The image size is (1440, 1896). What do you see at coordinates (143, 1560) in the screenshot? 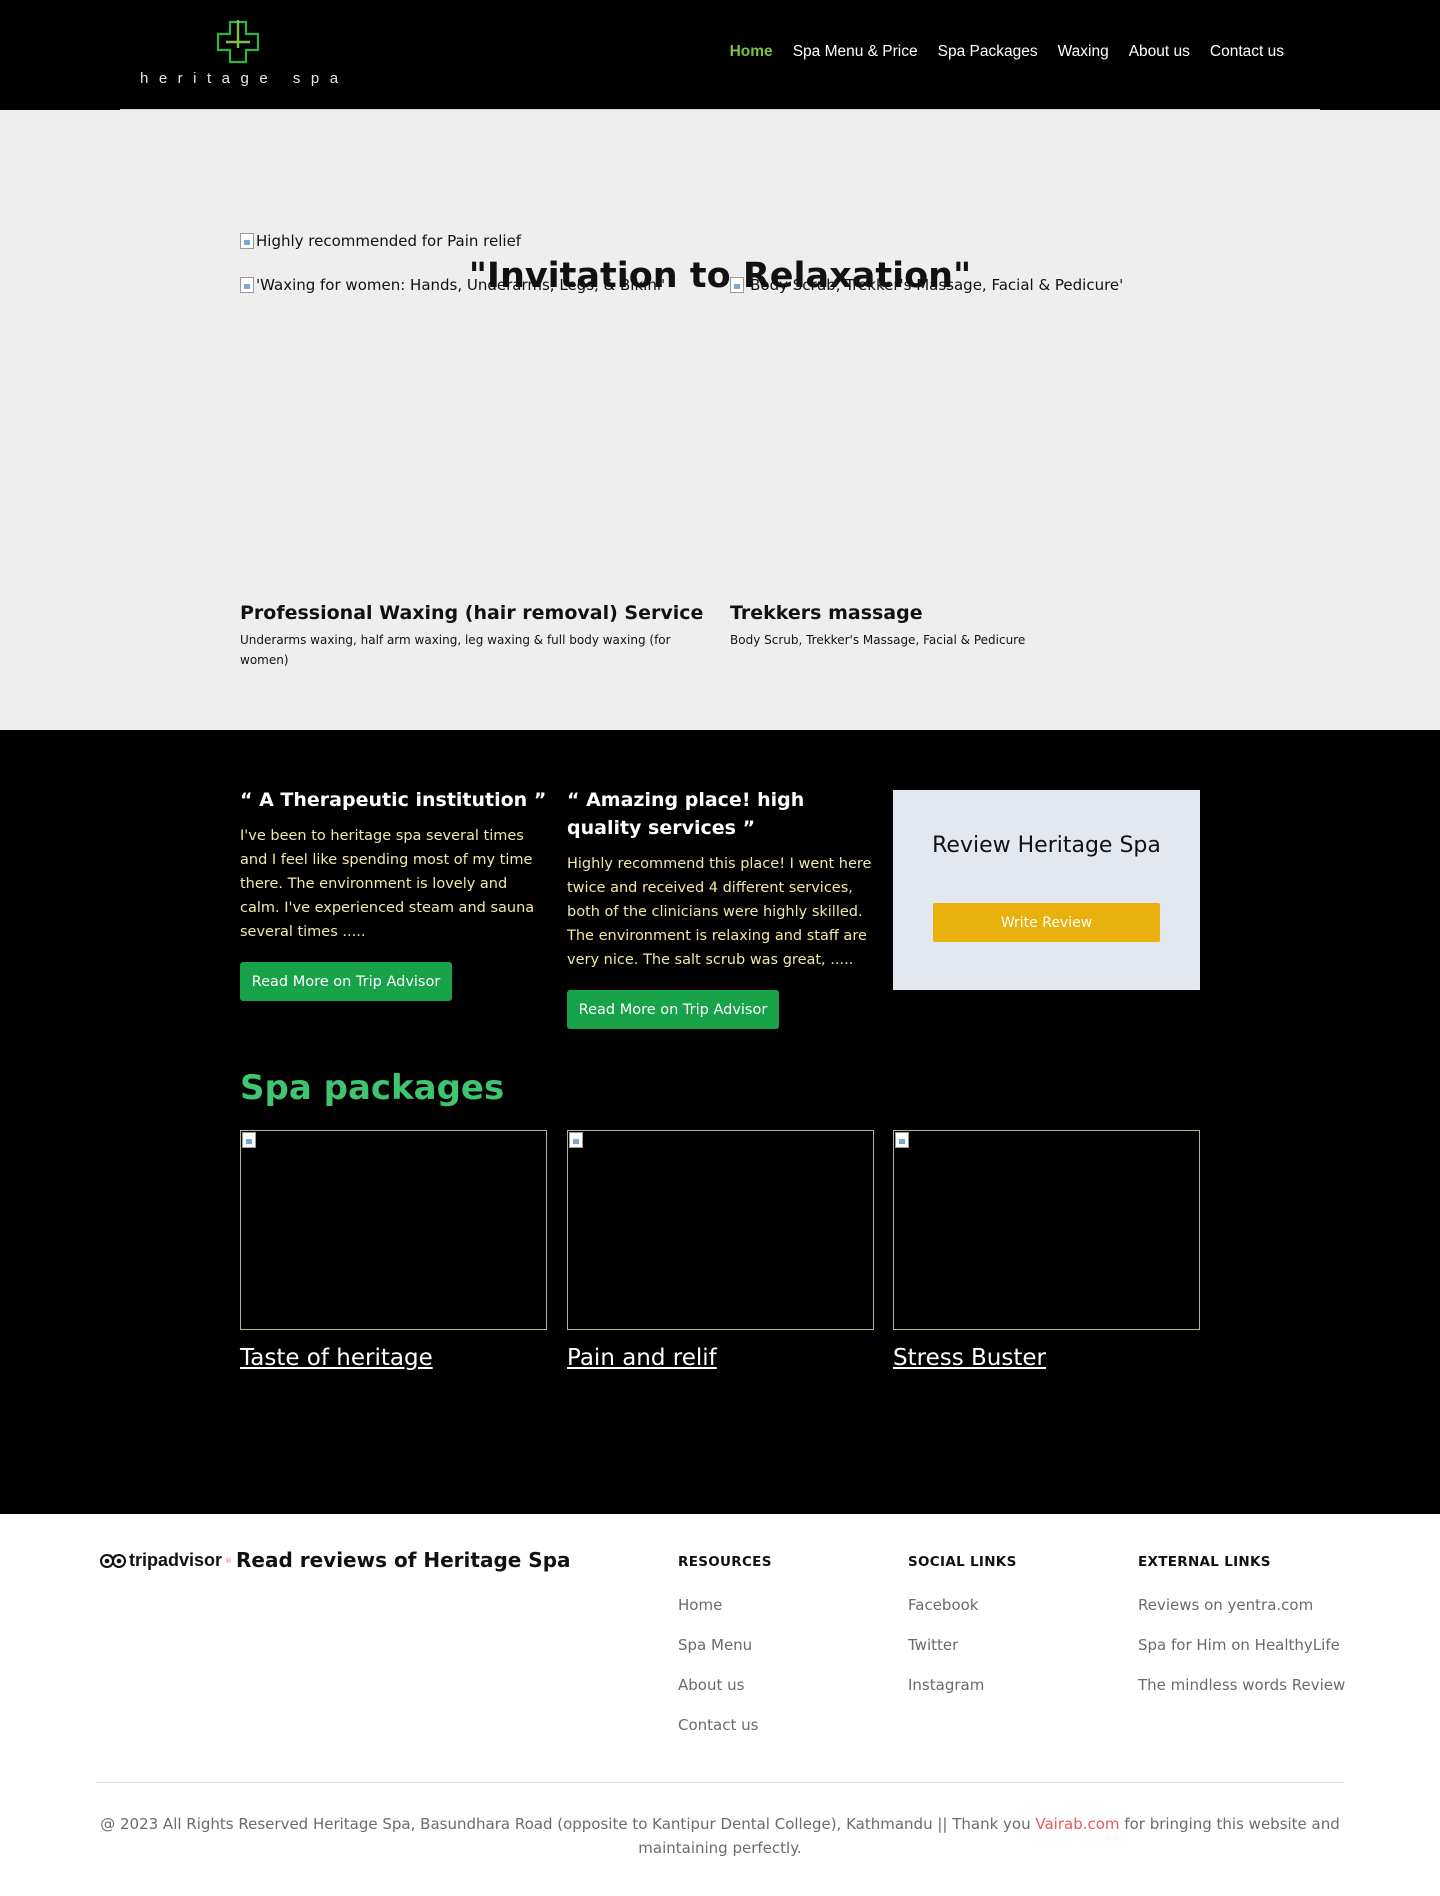
I see `tripadvisor-wordmark-trip: trip` at bounding box center [143, 1560].